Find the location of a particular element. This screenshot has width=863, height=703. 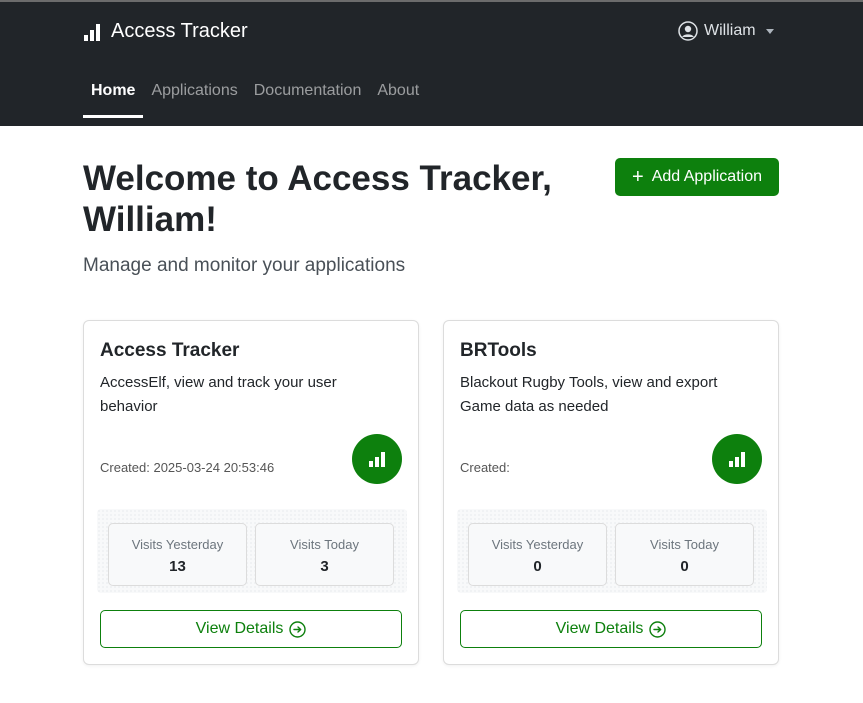

user-avatar-icon is located at coordinates (688, 31).